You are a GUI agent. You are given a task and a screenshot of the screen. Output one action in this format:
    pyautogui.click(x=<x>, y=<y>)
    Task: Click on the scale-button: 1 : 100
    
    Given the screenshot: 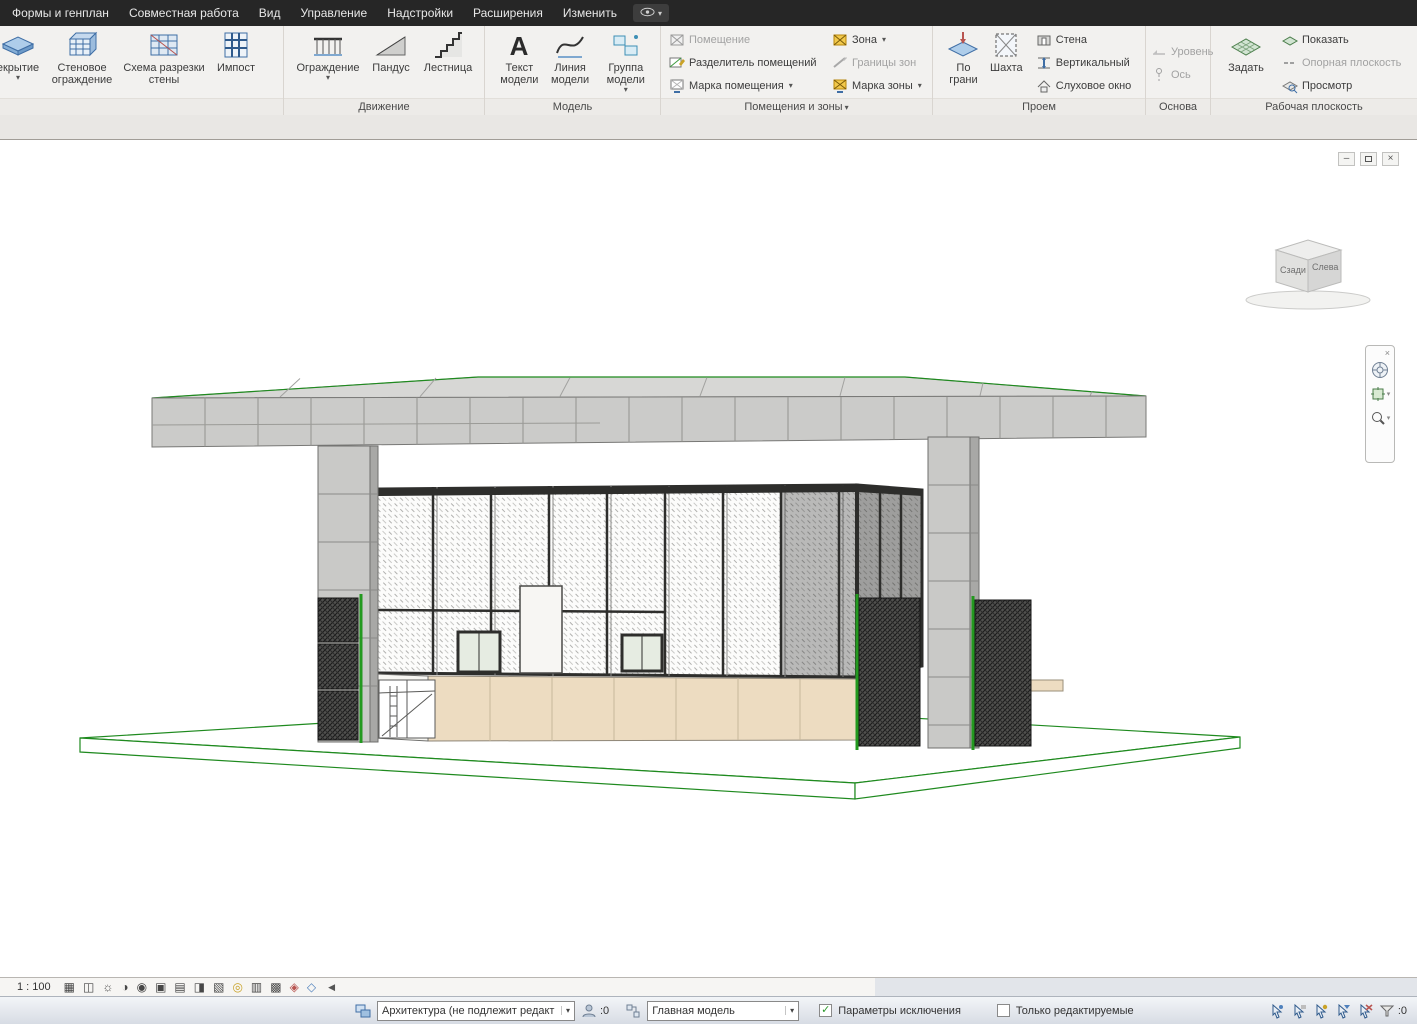 What is the action you would take?
    pyautogui.click(x=34, y=987)
    